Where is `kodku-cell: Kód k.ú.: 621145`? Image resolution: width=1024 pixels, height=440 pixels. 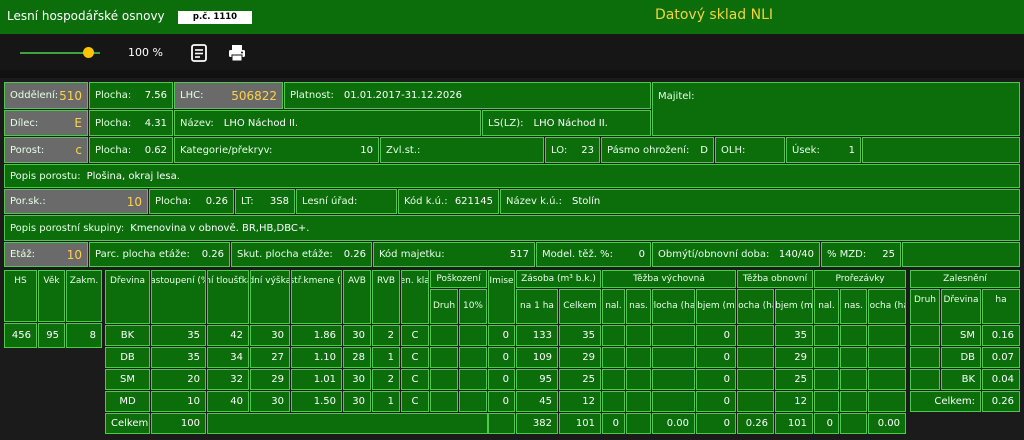 kodku-cell: Kód k.ú.: 621145 is located at coordinates (448, 201).